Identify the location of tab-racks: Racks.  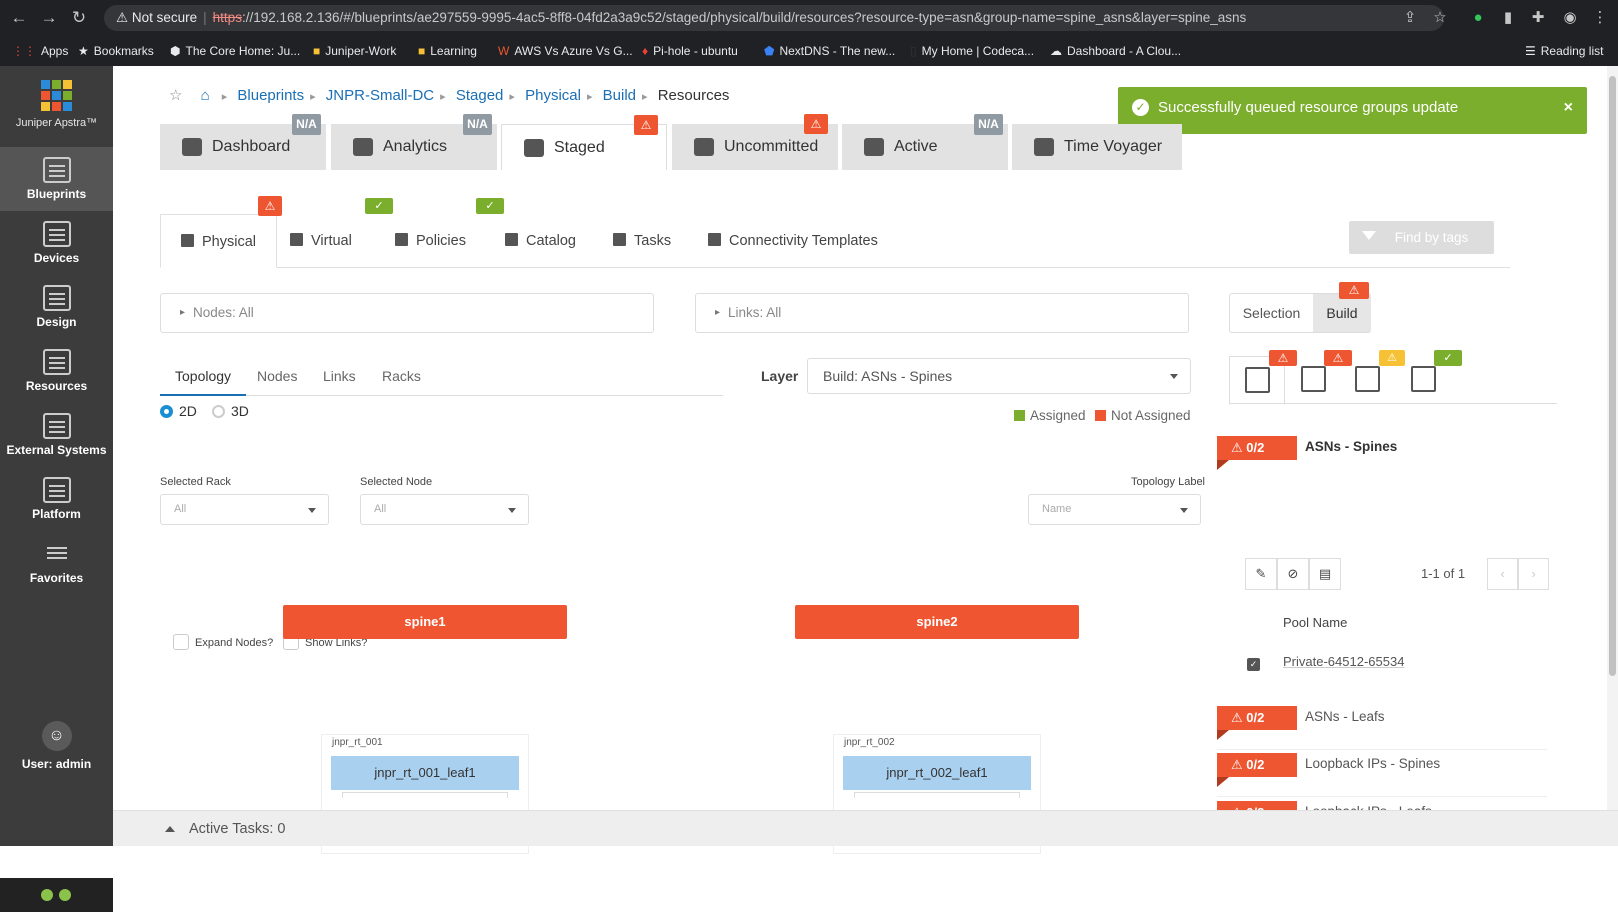
(401, 380).